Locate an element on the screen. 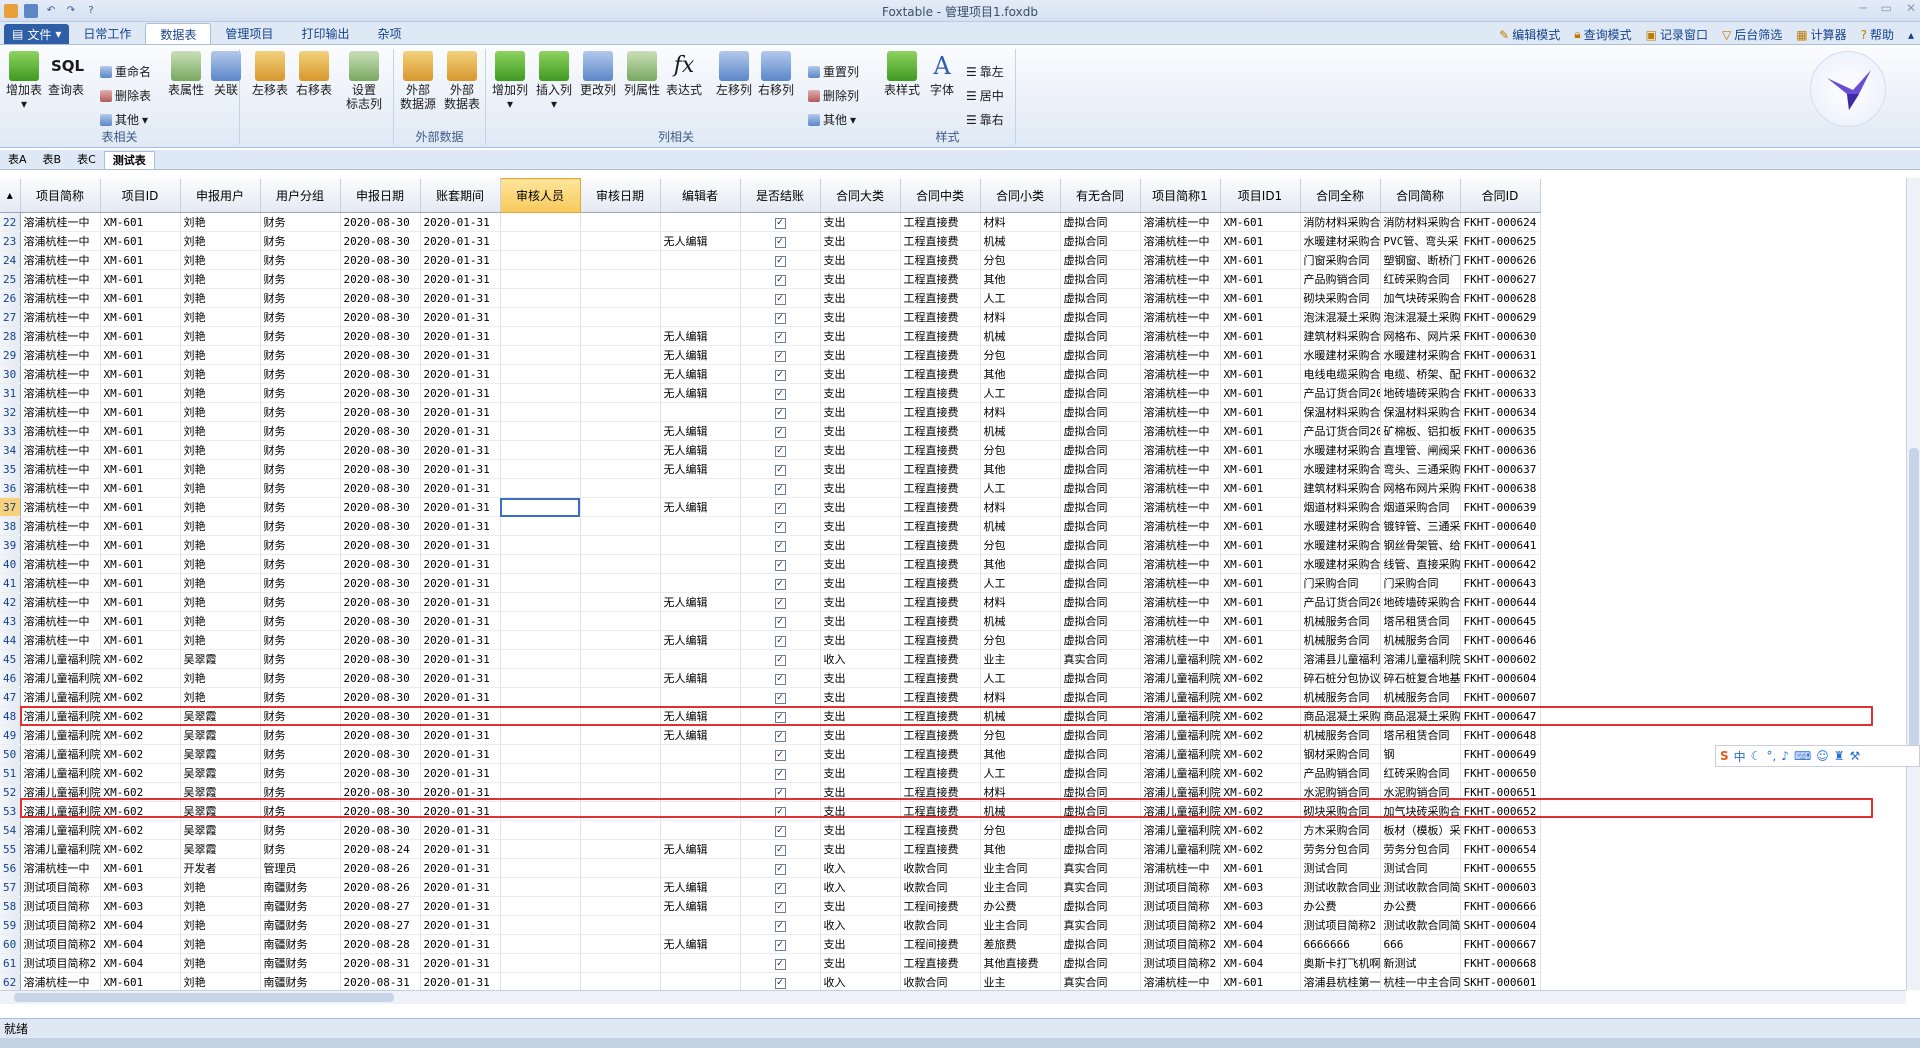  row-number: 25 is located at coordinates (10, 279).